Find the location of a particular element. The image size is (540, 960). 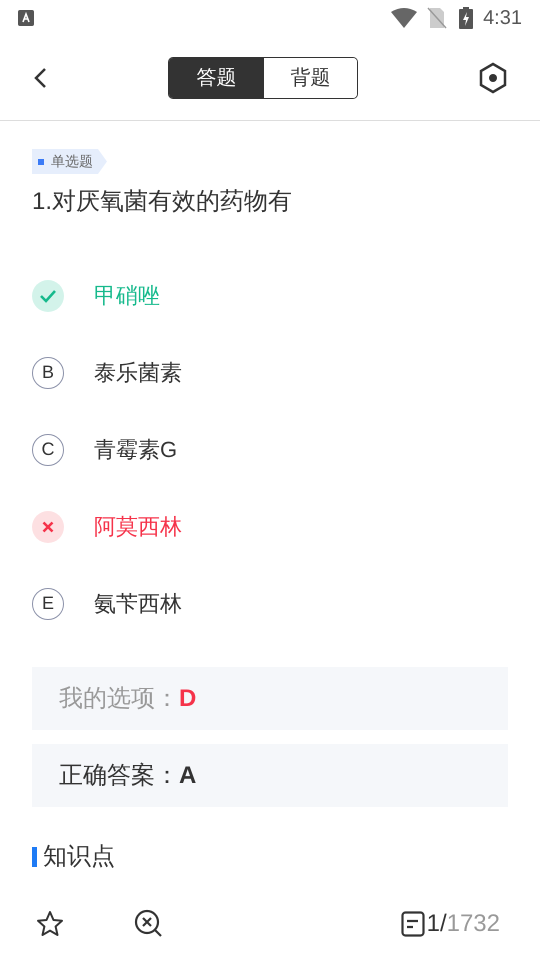

correct-answer-label: 正确答案： is located at coordinates (119, 775).